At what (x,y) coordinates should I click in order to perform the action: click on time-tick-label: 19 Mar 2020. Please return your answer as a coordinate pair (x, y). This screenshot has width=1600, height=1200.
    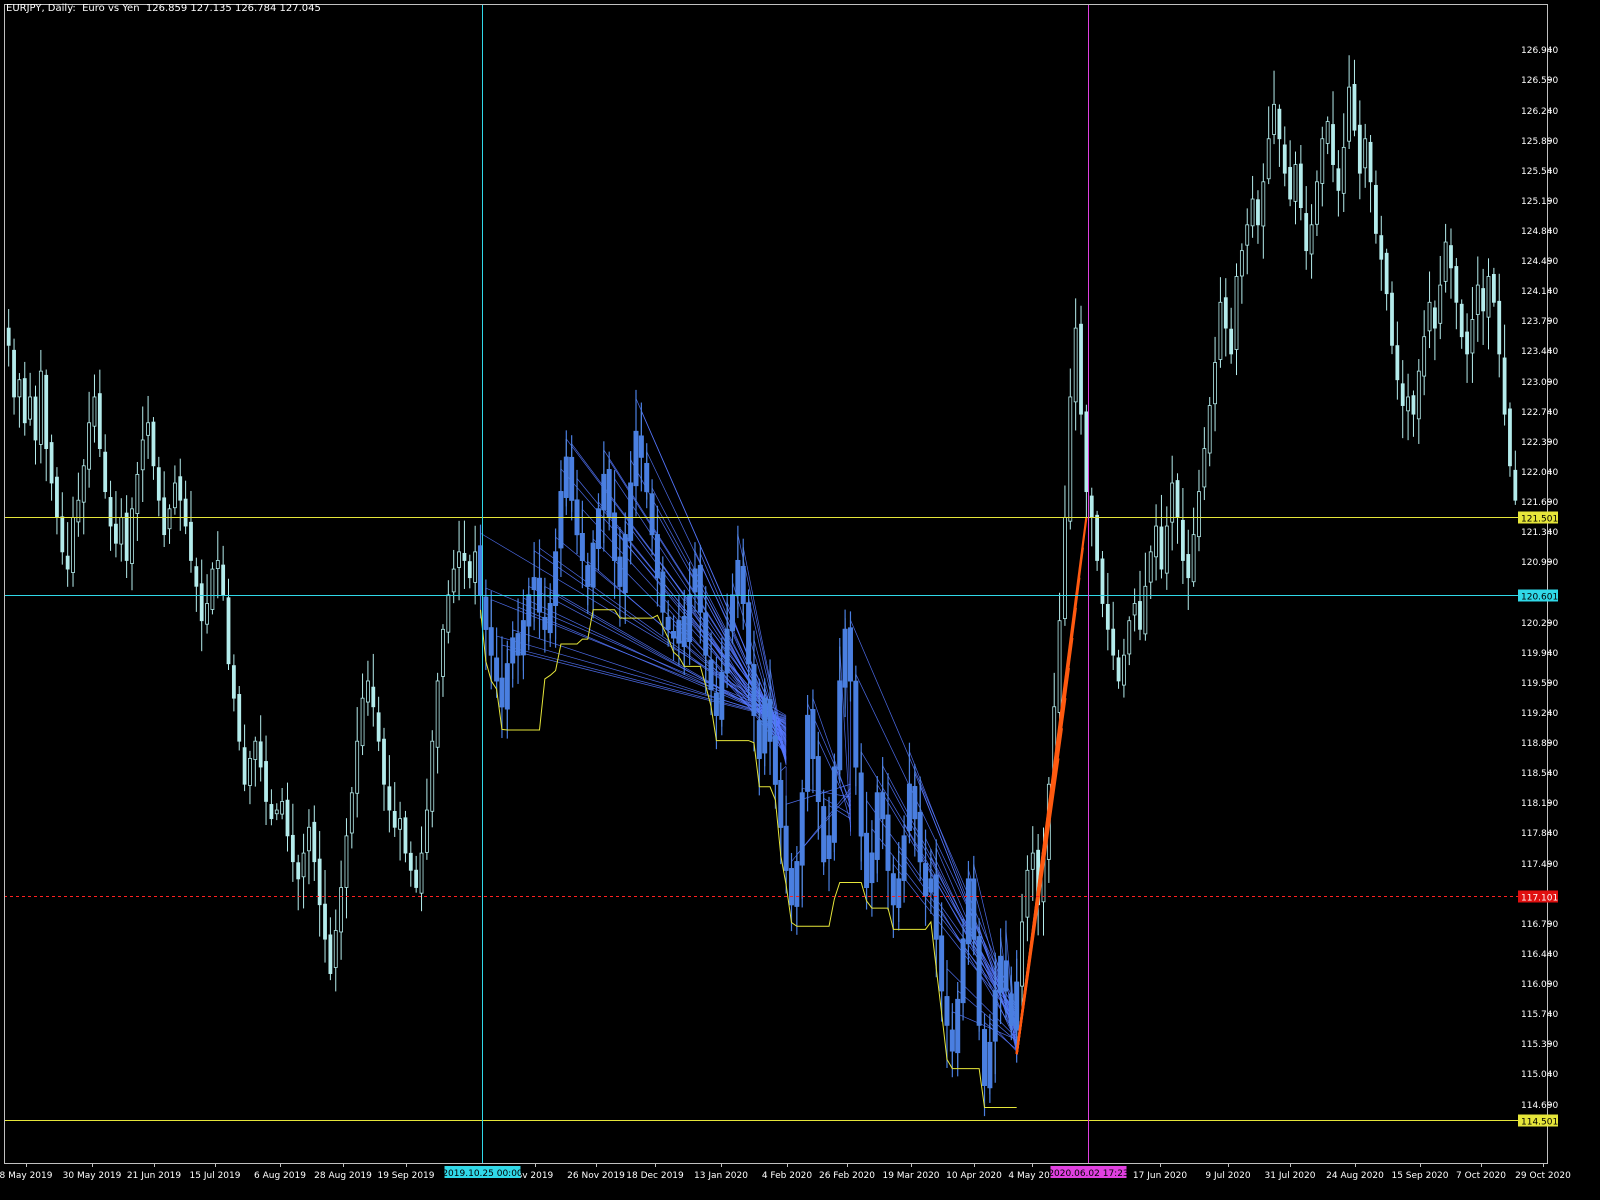
    Looking at the image, I should click on (910, 1176).